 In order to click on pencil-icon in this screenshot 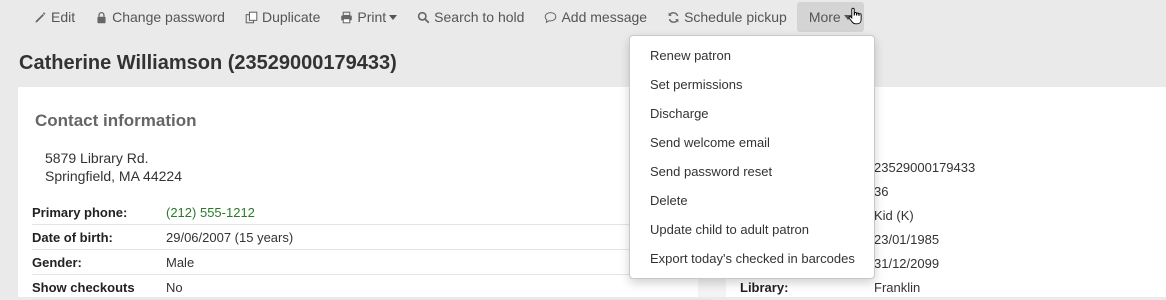, I will do `click(40, 17)`.